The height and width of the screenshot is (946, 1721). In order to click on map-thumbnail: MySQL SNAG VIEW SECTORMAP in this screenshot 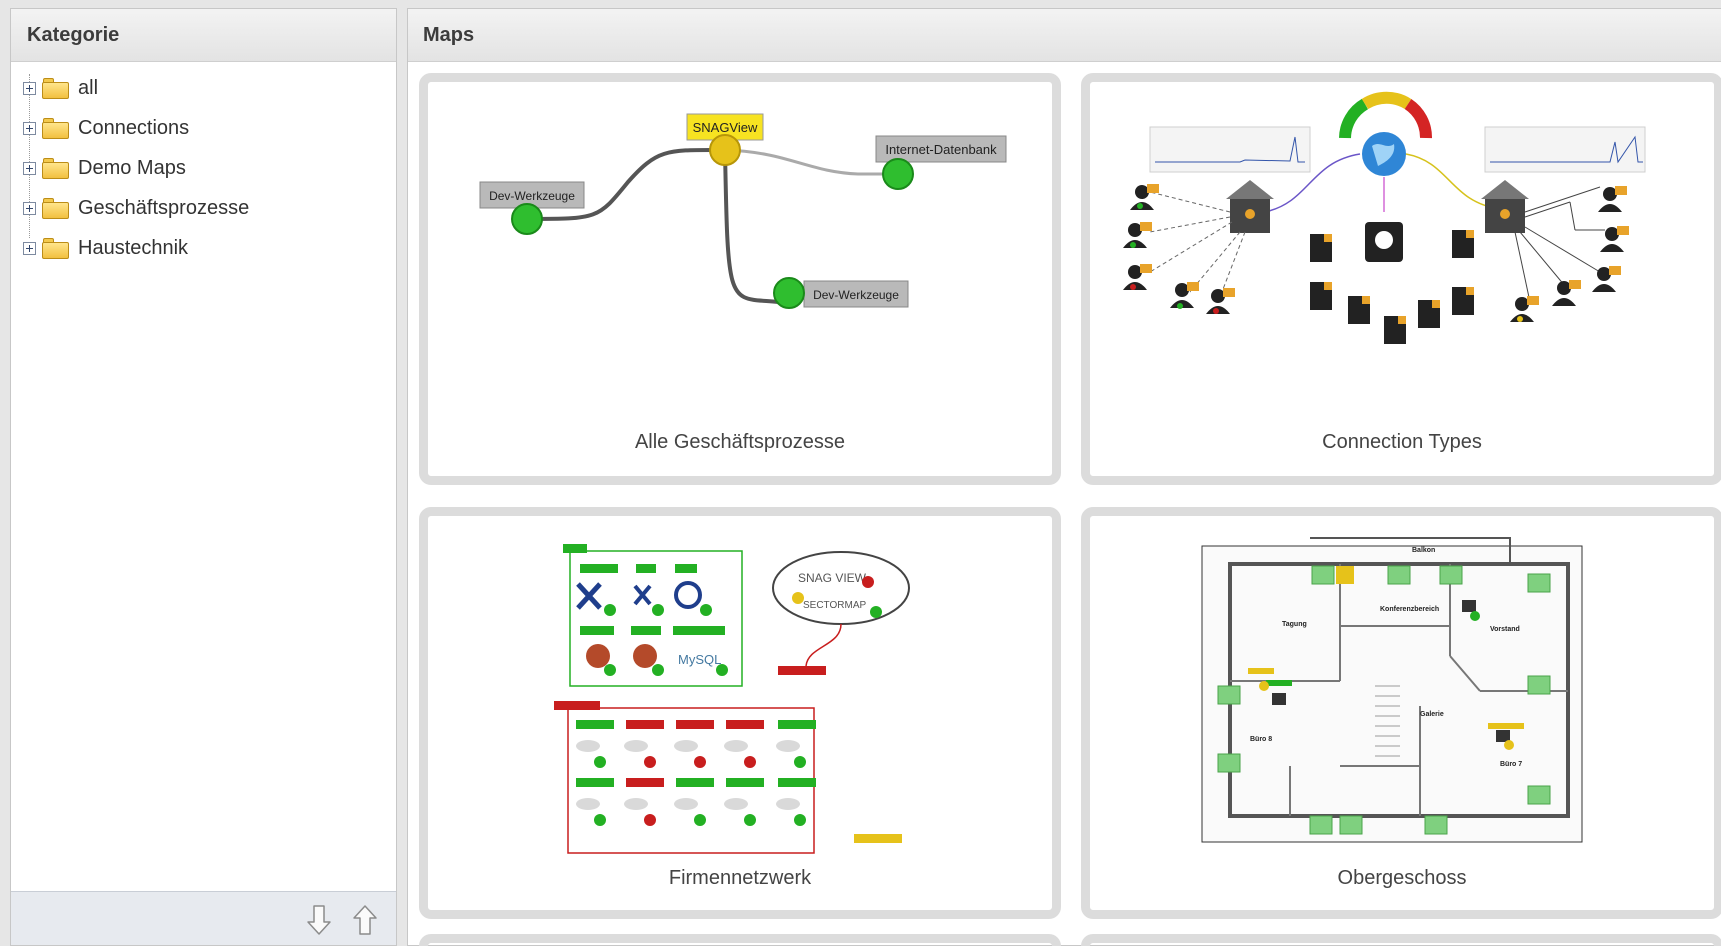, I will do `click(732, 699)`.